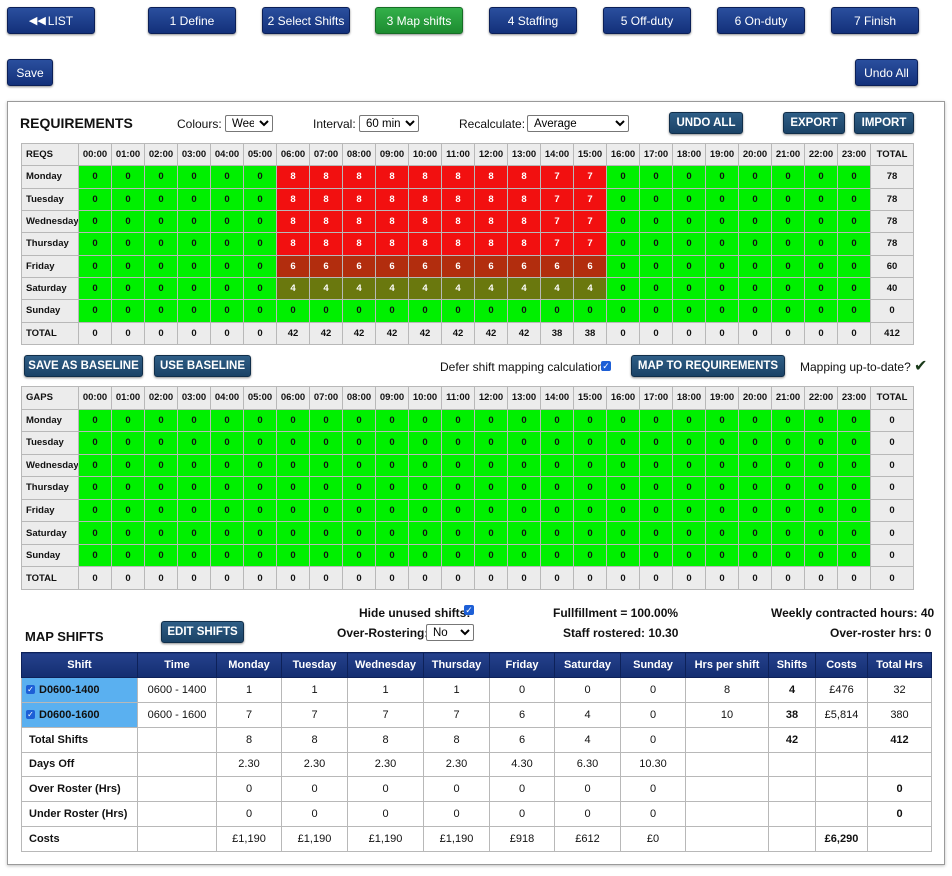 The image size is (952, 876). What do you see at coordinates (886, 72) in the screenshot?
I see `undo-all-top-button: Undo All` at bounding box center [886, 72].